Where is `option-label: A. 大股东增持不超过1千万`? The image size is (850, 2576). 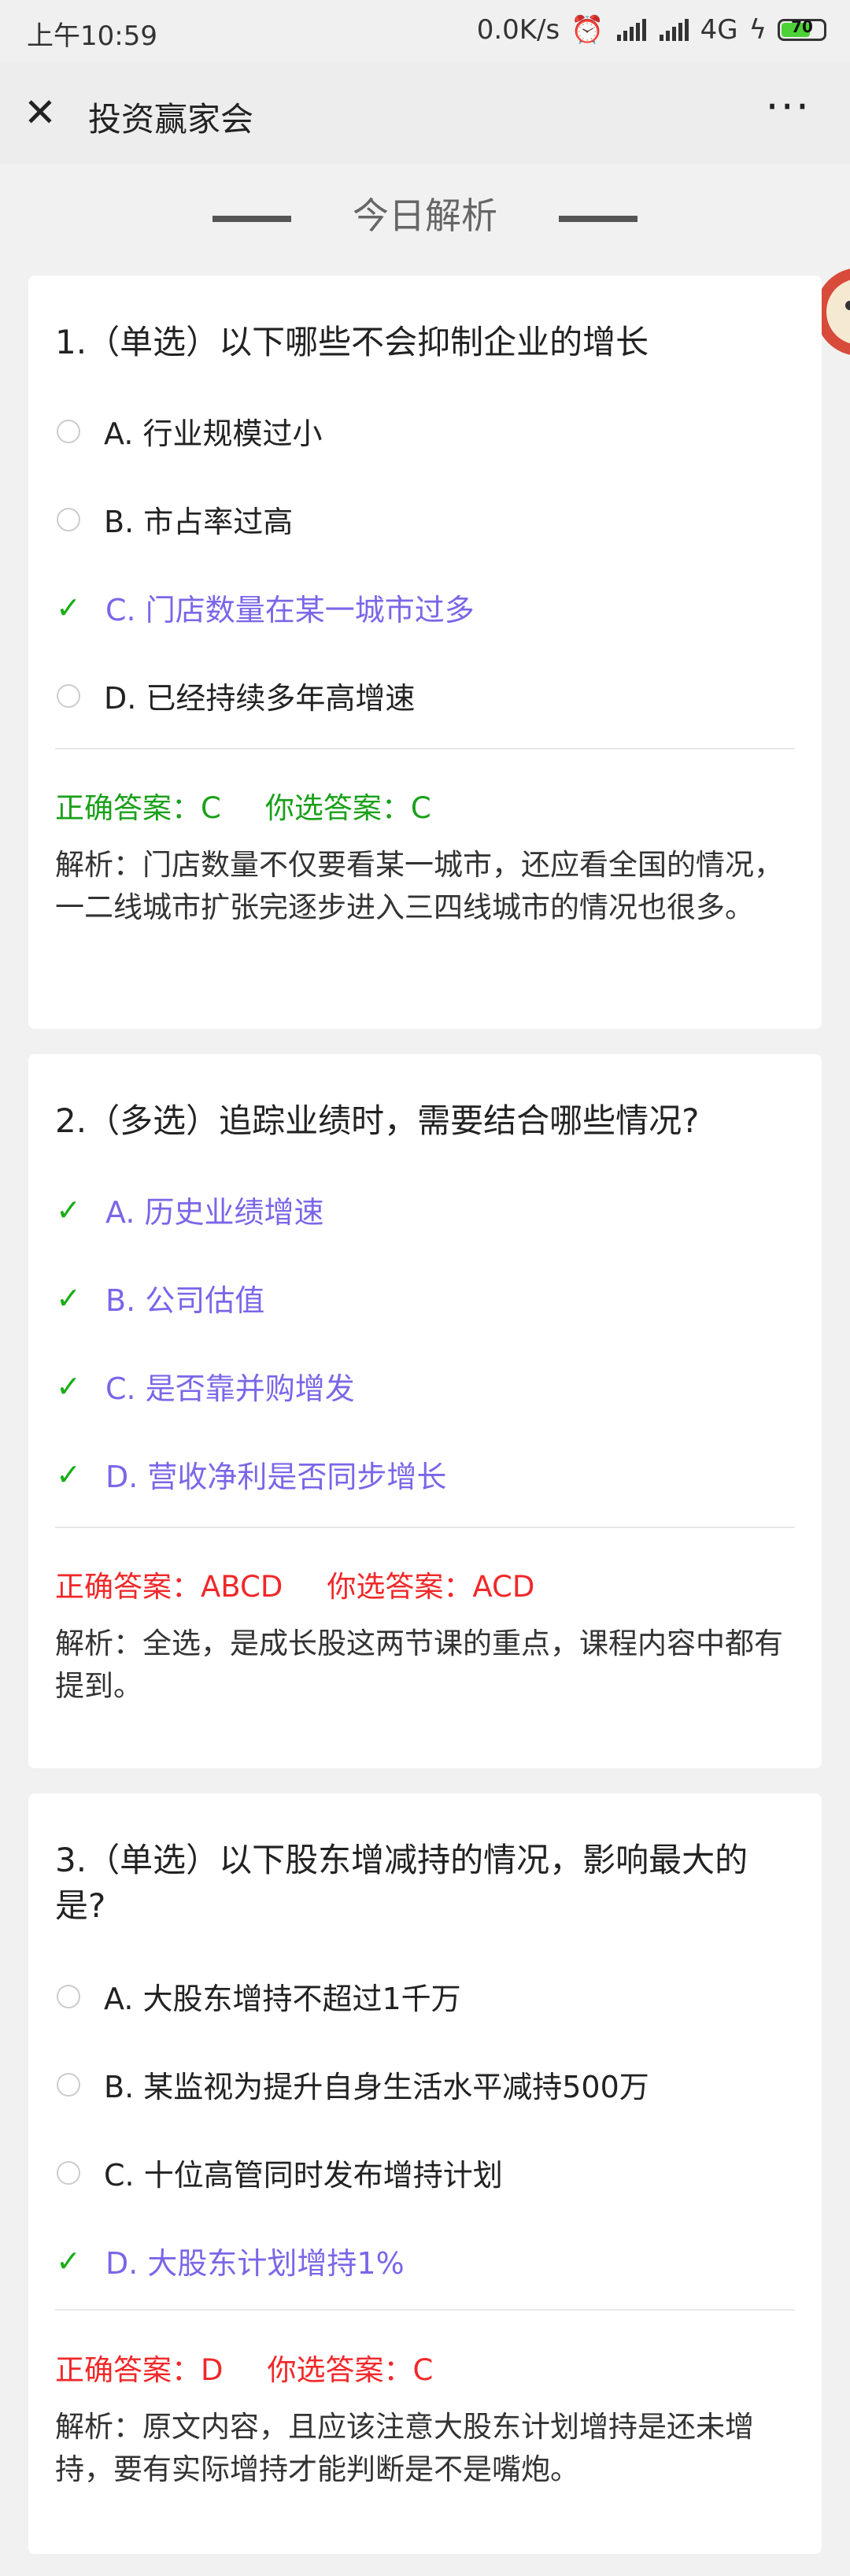 option-label: A. 大股东增持不超过1千万 is located at coordinates (282, 1999).